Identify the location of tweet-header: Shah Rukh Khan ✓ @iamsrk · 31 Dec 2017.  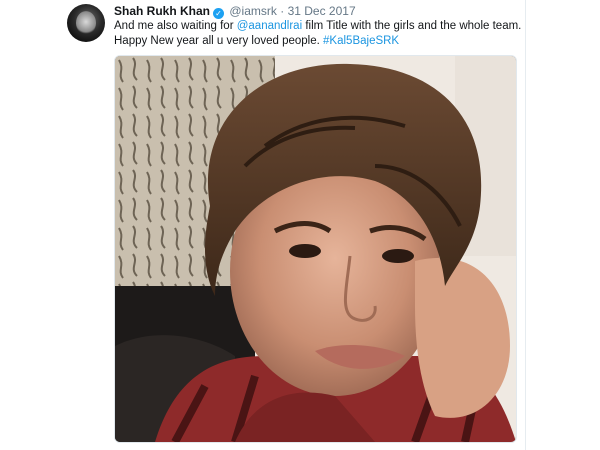
(235, 11).